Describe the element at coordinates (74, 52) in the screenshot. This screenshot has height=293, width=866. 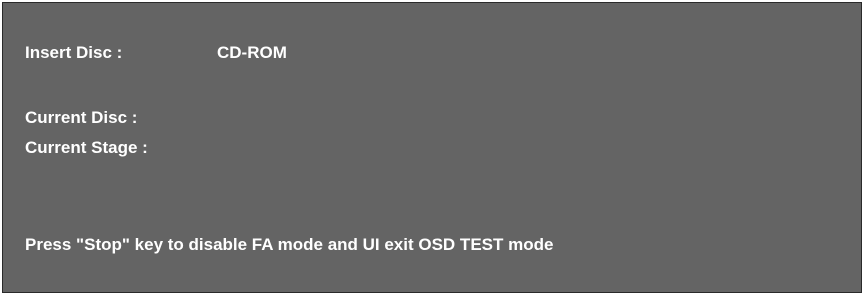
I see `insert-disc-label: Insert Disc :` at that location.